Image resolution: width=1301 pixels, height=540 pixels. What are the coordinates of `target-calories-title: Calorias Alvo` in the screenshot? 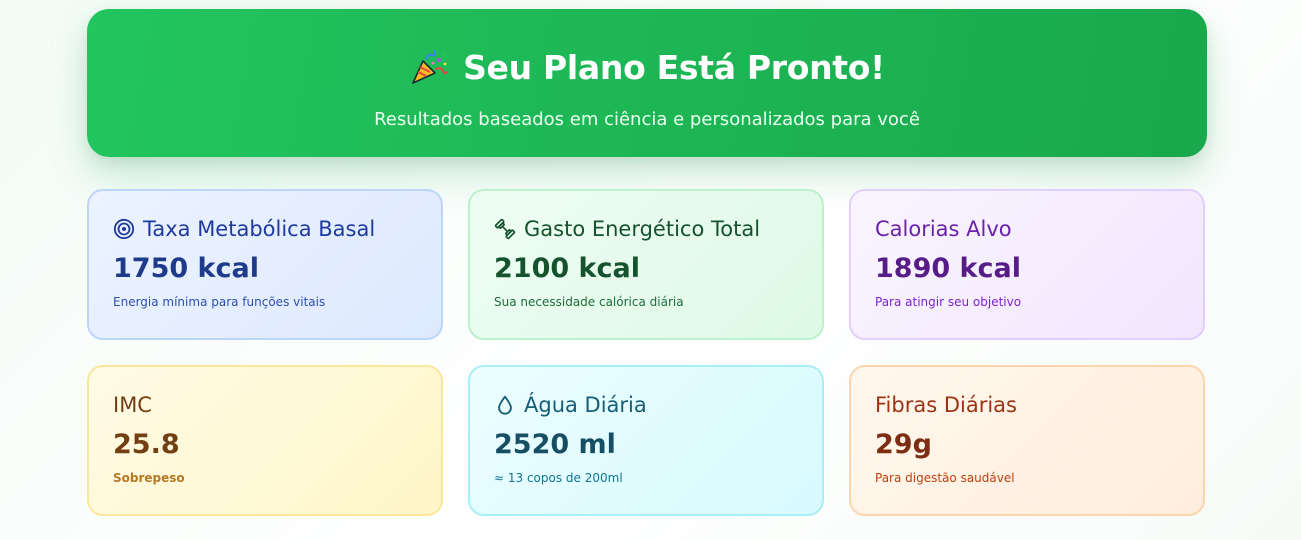 It's located at (943, 229).